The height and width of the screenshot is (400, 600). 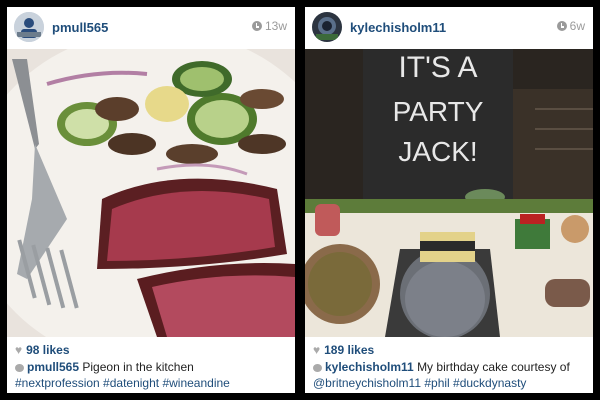 I want to click on time-ago: 6w, so click(x=577, y=26).